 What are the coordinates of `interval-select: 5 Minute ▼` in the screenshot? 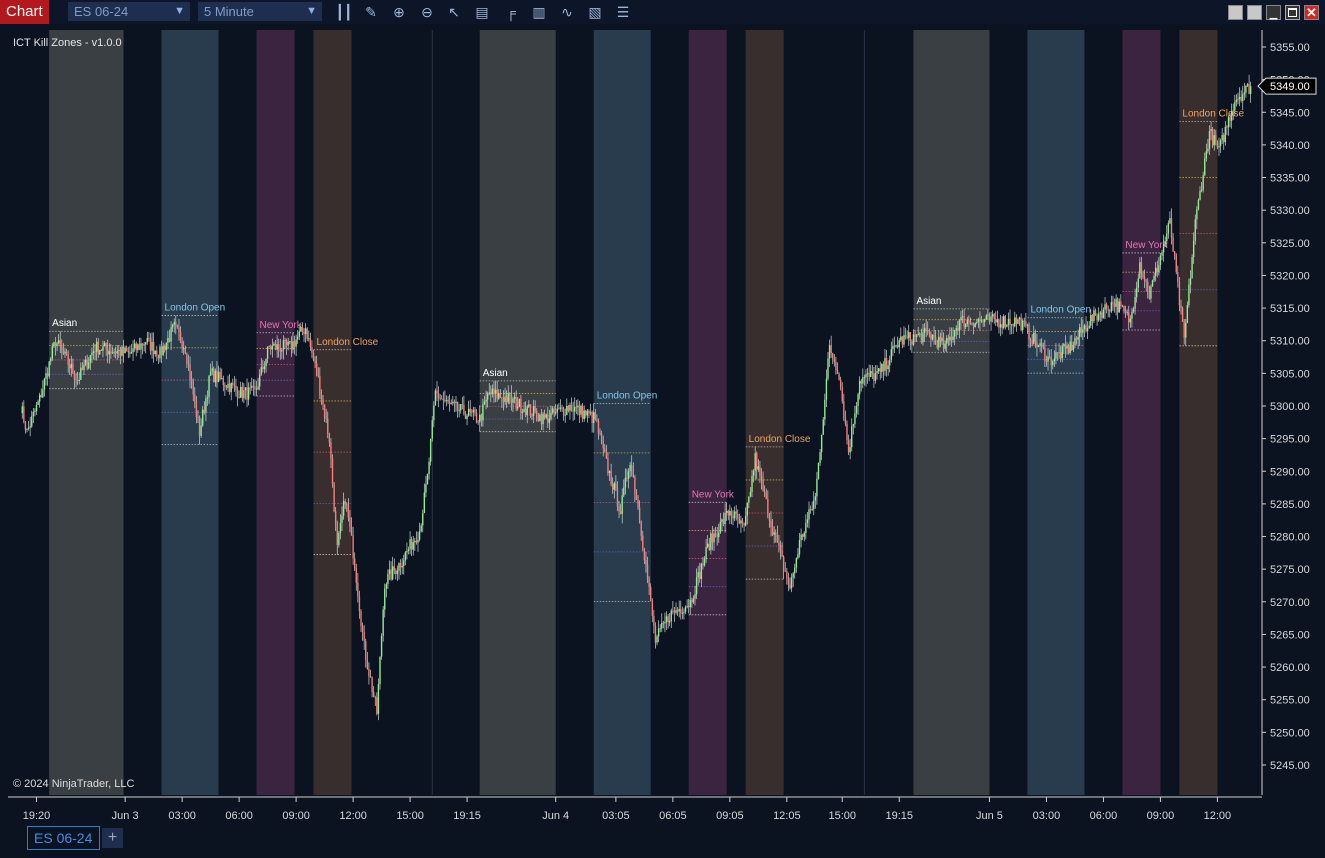 It's located at (260, 11).